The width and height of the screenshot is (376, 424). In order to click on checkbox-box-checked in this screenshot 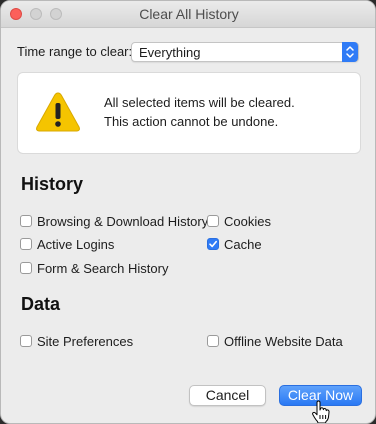, I will do `click(213, 244)`.